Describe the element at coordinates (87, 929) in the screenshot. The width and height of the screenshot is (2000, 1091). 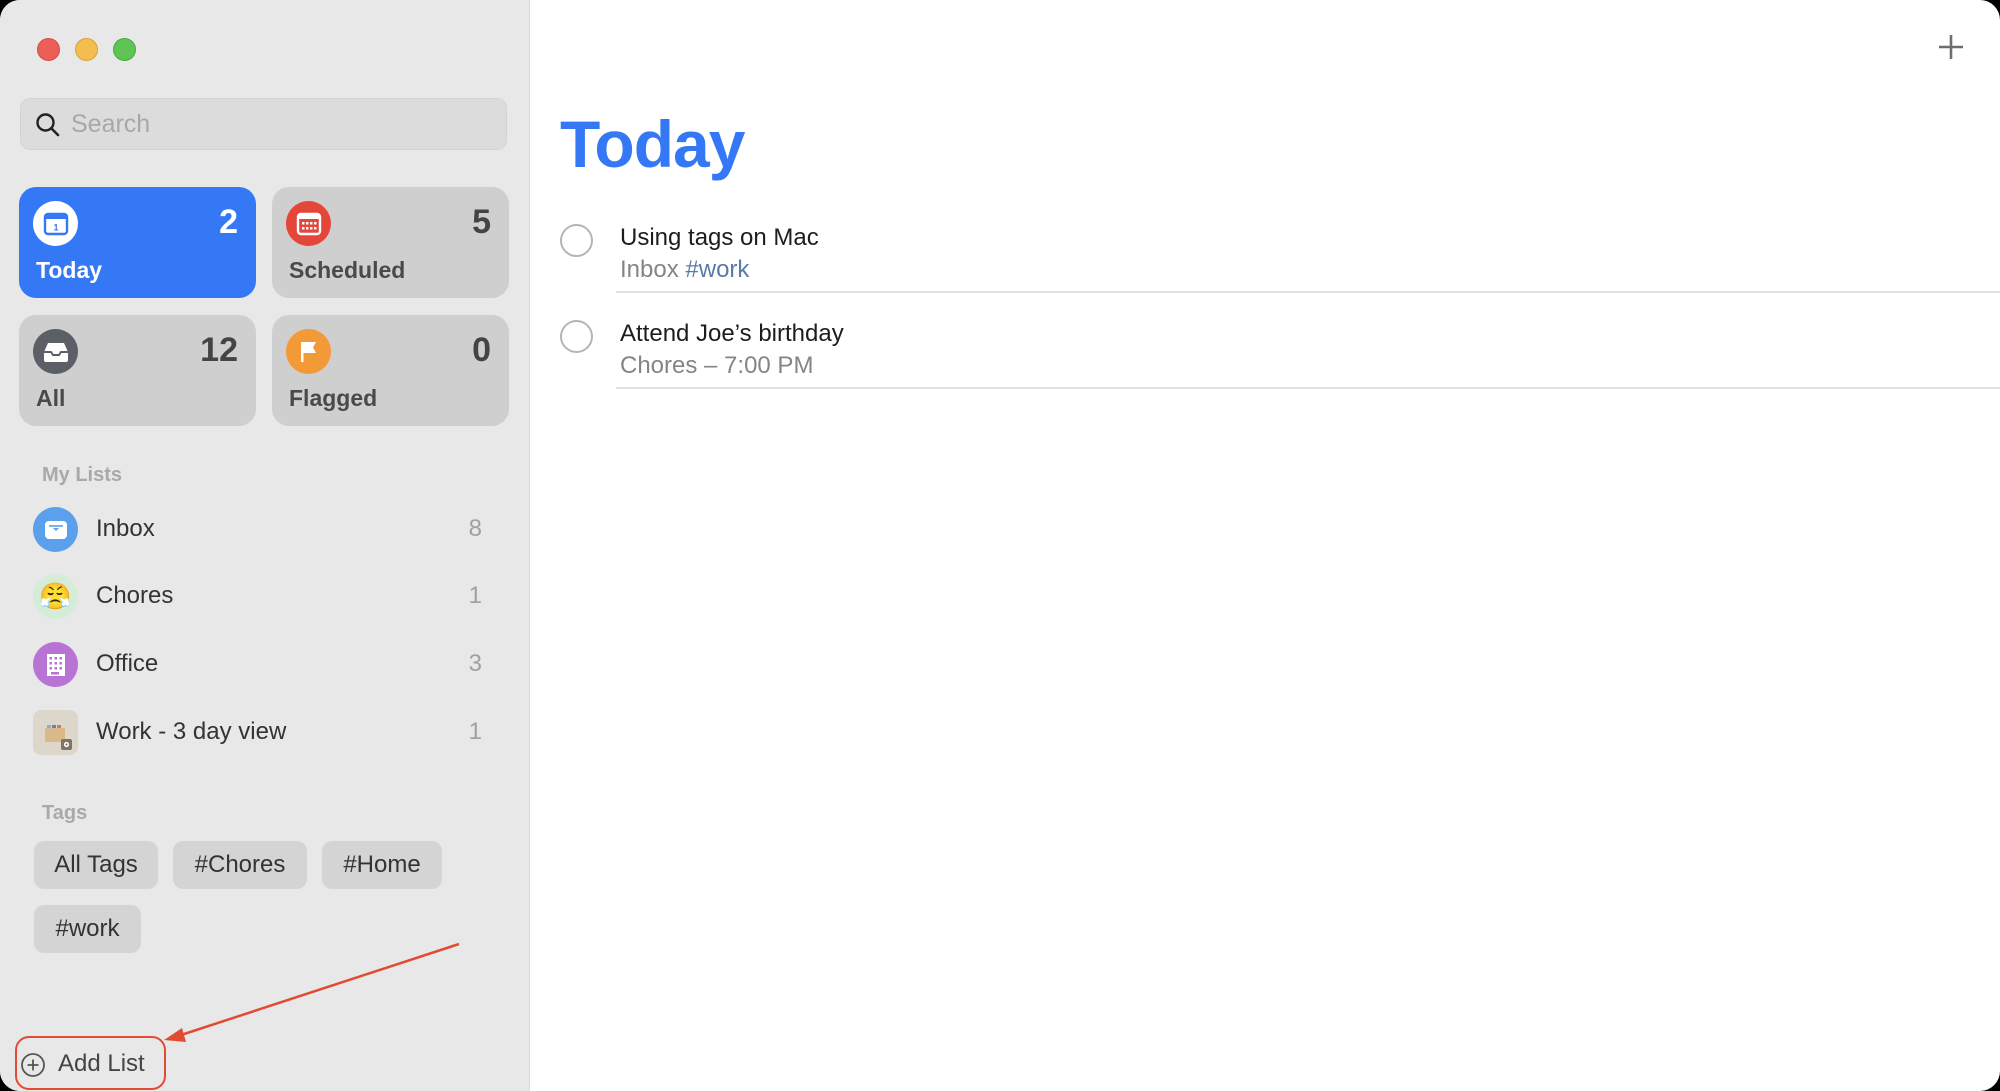
I see `tag-work: #work` at that location.